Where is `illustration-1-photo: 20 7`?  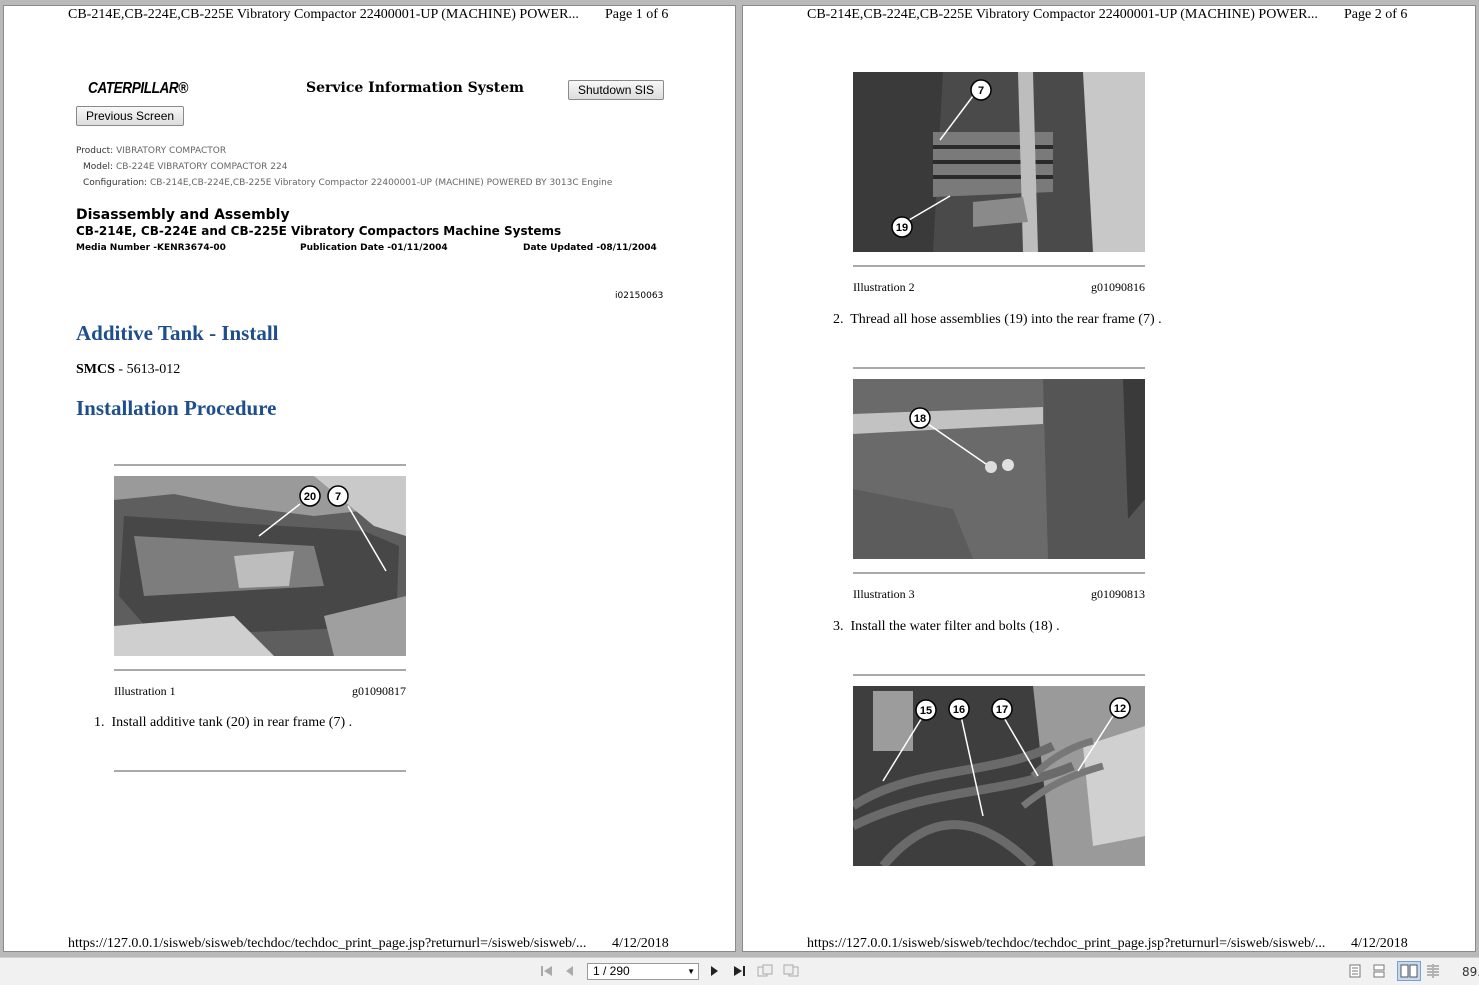 illustration-1-photo: 20 7 is located at coordinates (260, 566).